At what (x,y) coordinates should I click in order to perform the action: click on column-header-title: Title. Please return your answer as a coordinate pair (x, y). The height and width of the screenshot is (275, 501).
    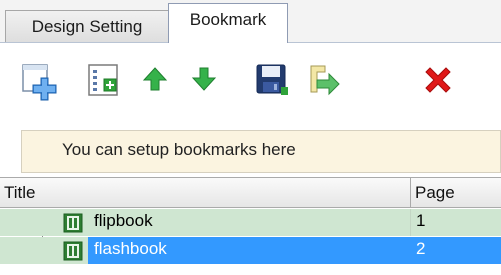
    Looking at the image, I should click on (20, 192).